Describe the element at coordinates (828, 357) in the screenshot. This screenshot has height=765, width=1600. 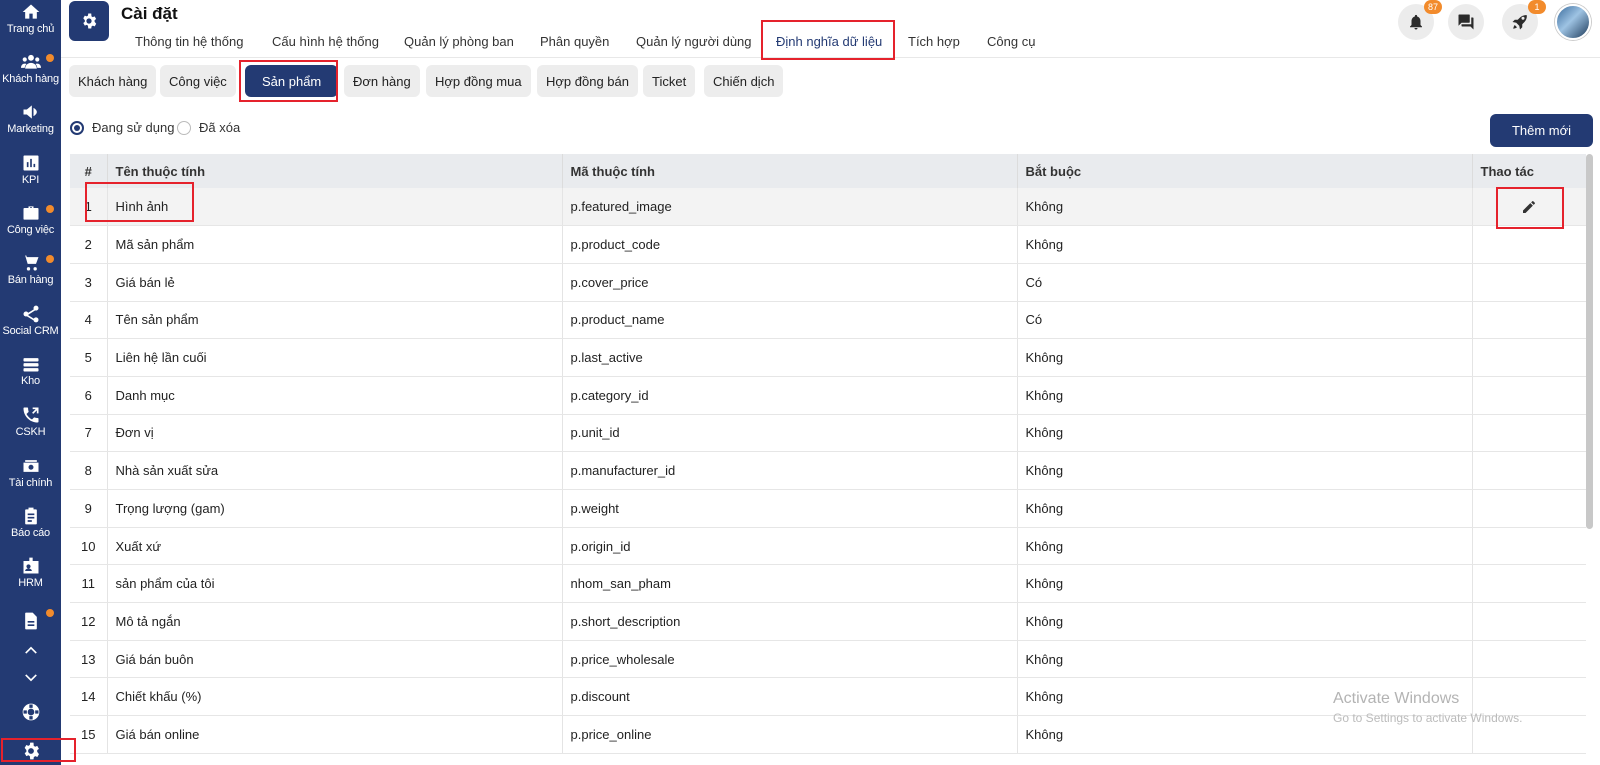
I see `table-row: 5 Liên hệ lần cuối p.last_active Không` at that location.